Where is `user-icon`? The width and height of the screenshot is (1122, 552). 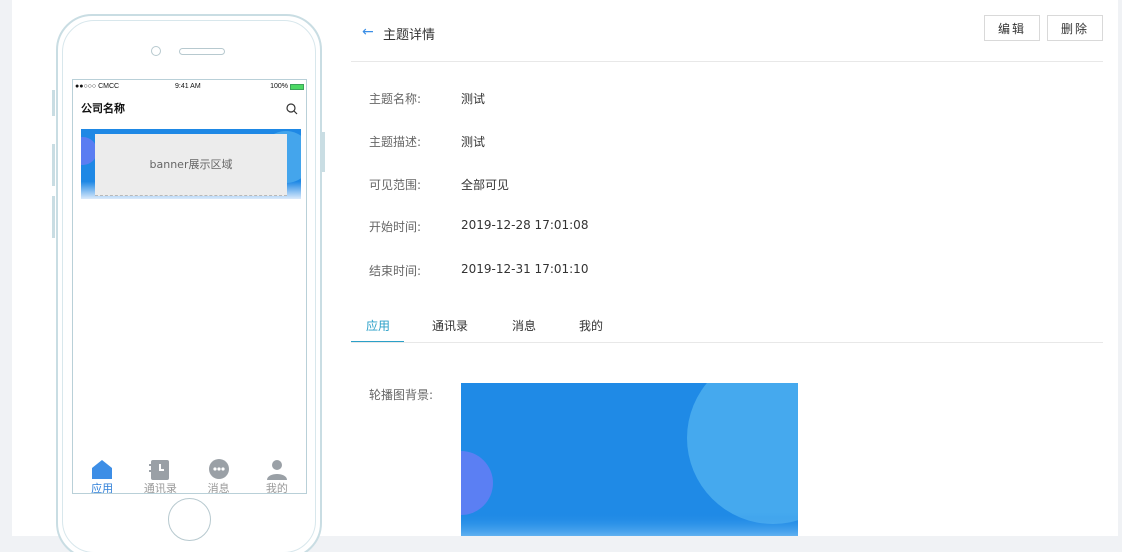 user-icon is located at coordinates (277, 468).